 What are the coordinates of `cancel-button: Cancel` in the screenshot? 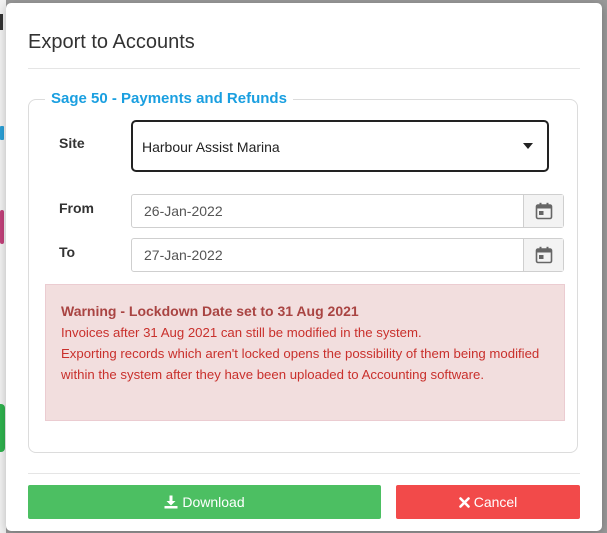 It's located at (488, 502).